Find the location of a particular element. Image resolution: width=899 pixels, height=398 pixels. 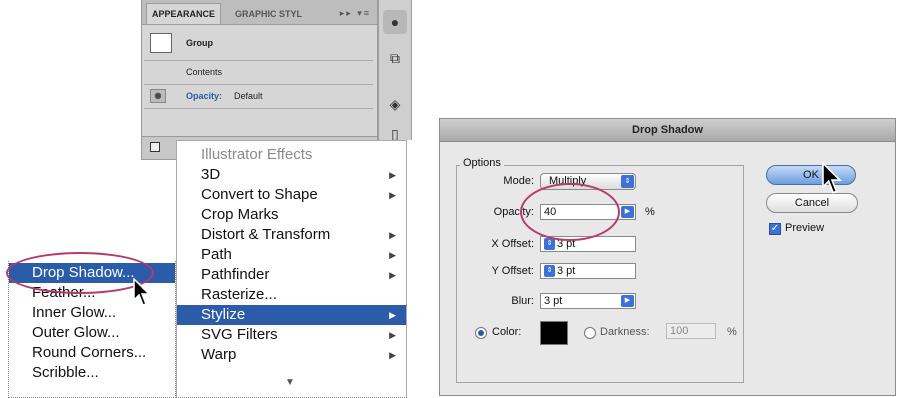

scroll-down-arrow-icon: ▼ is located at coordinates (290, 382).